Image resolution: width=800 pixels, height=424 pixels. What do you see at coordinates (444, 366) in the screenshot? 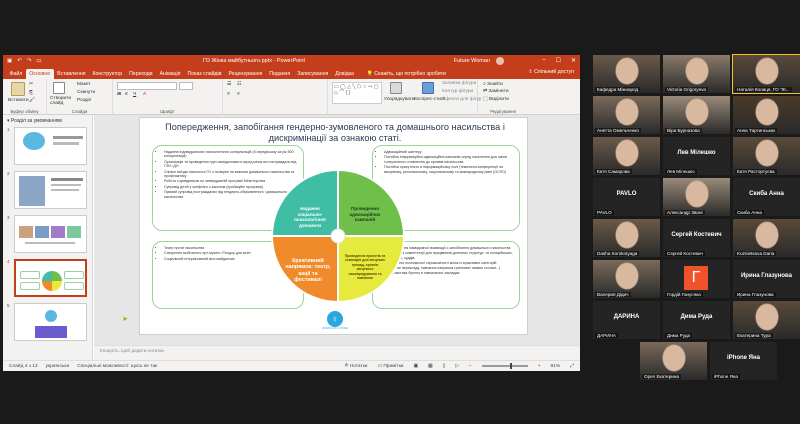
I see `reading-view-icon: ▯` at bounding box center [444, 366].